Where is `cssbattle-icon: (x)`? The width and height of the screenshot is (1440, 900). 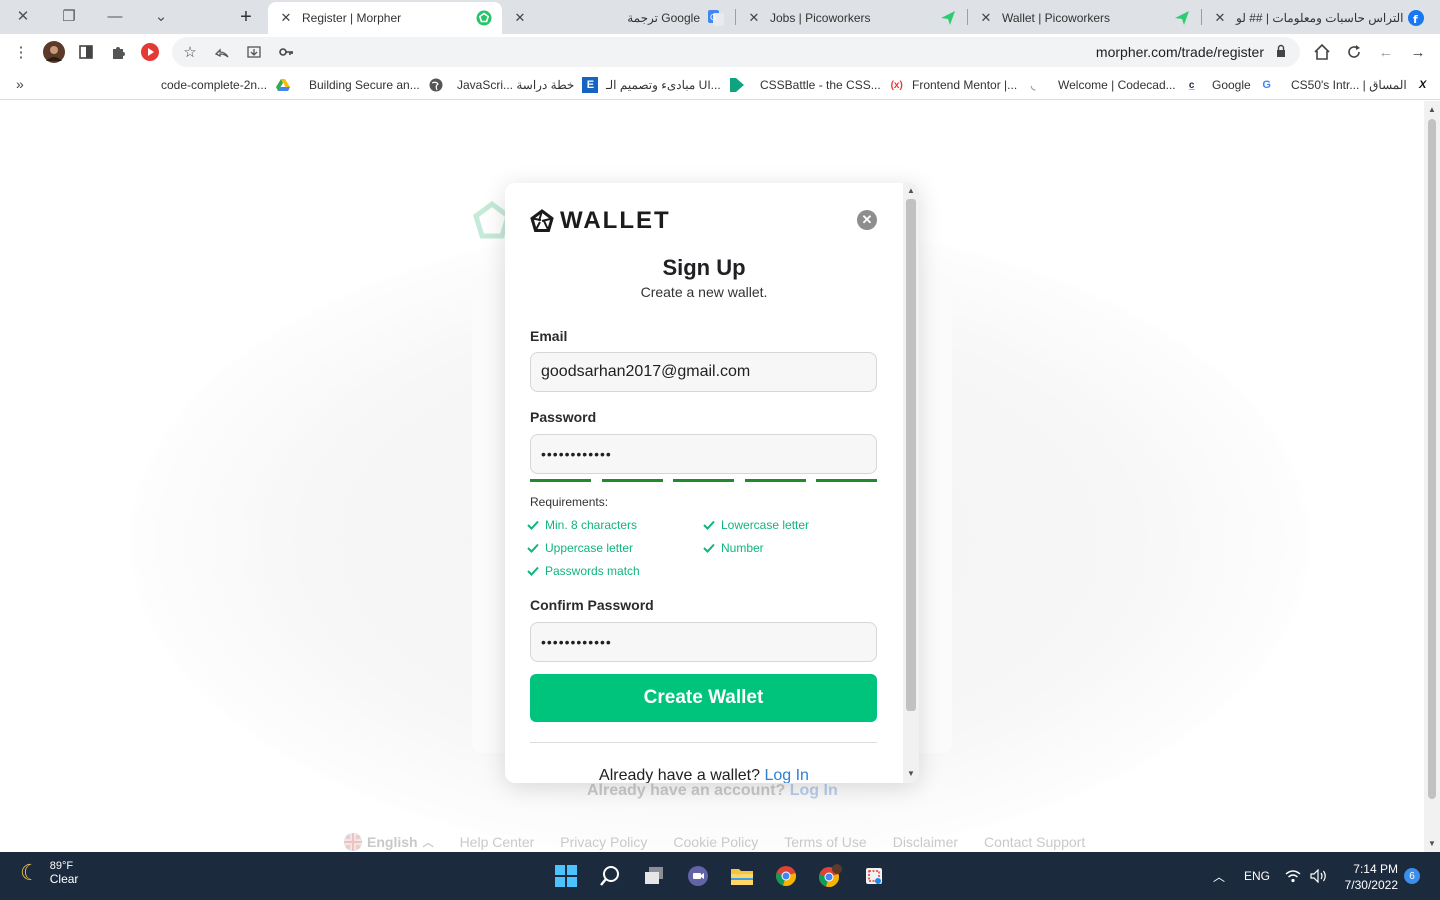
cssbattle-icon: (x) is located at coordinates (896, 85).